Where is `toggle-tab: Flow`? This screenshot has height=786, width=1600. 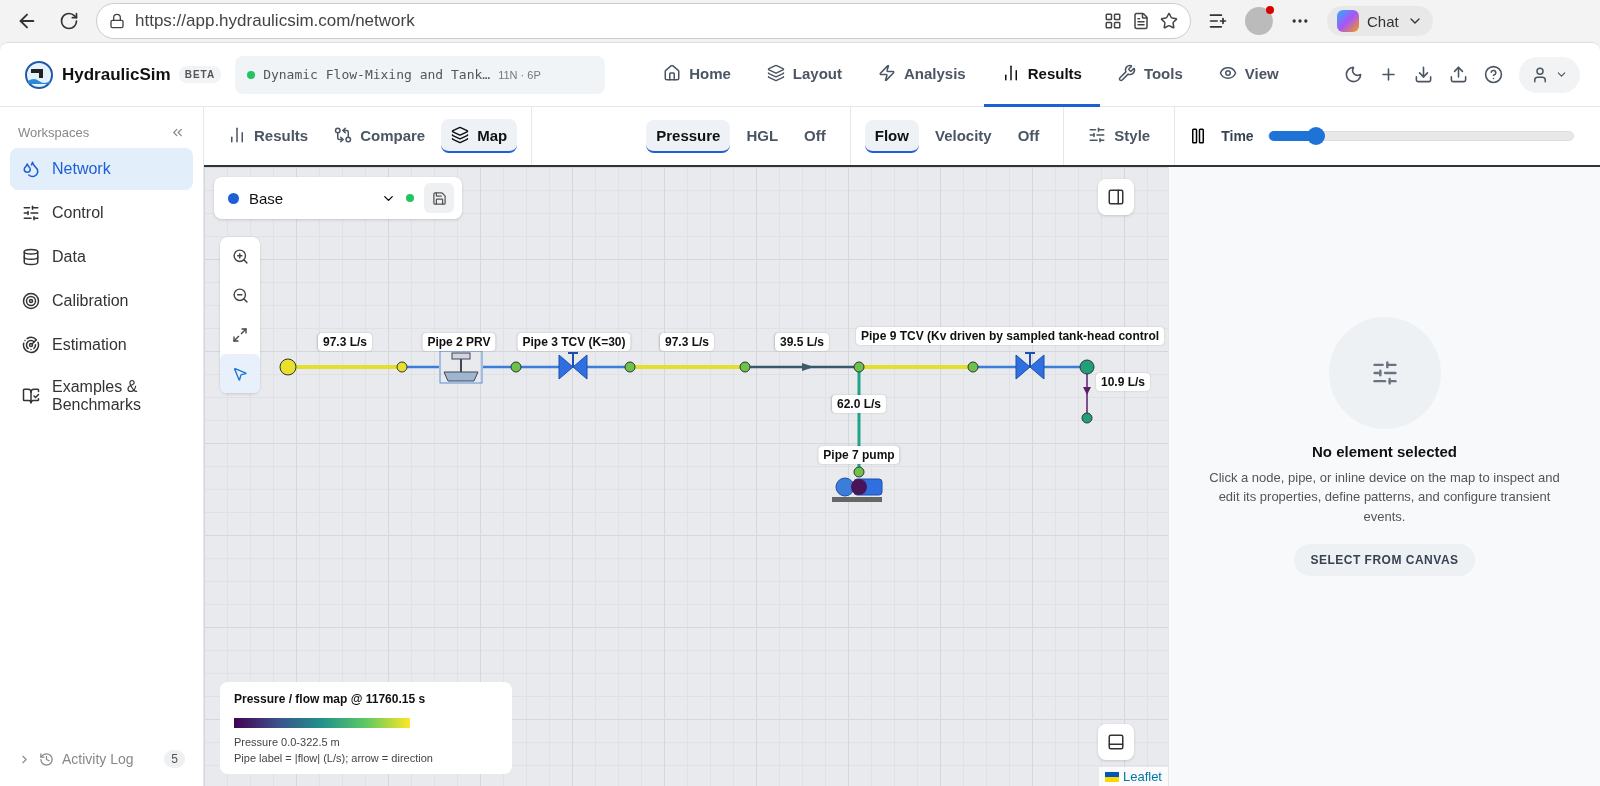
toggle-tab: Flow is located at coordinates (891, 136).